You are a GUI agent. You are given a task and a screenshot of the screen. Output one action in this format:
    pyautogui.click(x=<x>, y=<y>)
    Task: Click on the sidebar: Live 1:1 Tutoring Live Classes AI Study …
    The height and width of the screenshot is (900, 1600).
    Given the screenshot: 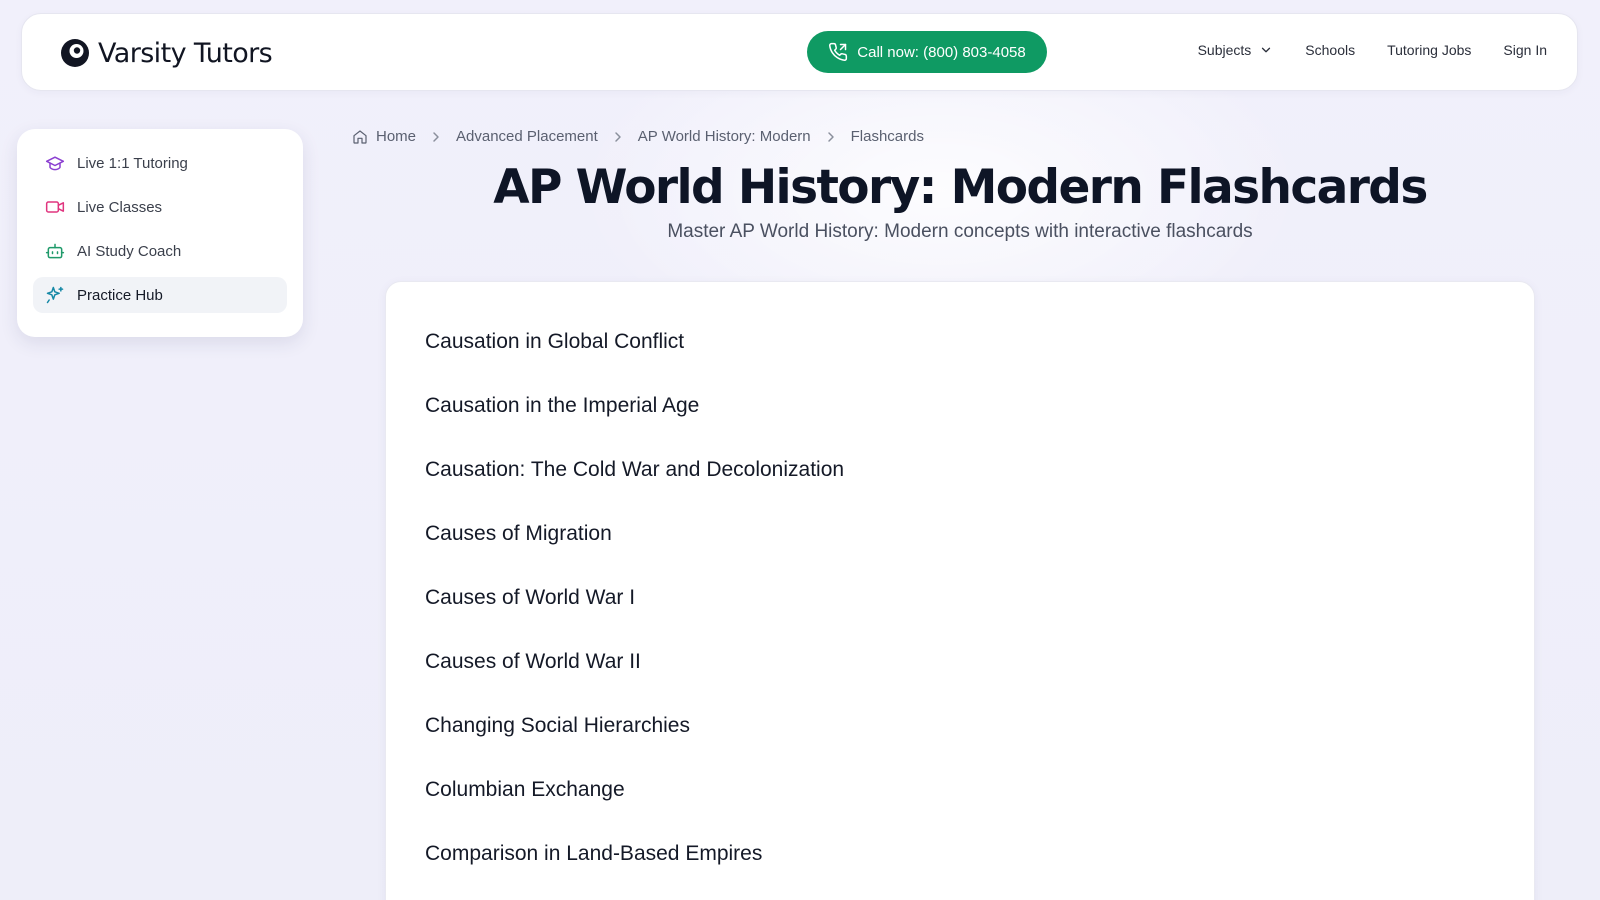 What is the action you would take?
    pyautogui.click(x=160, y=233)
    